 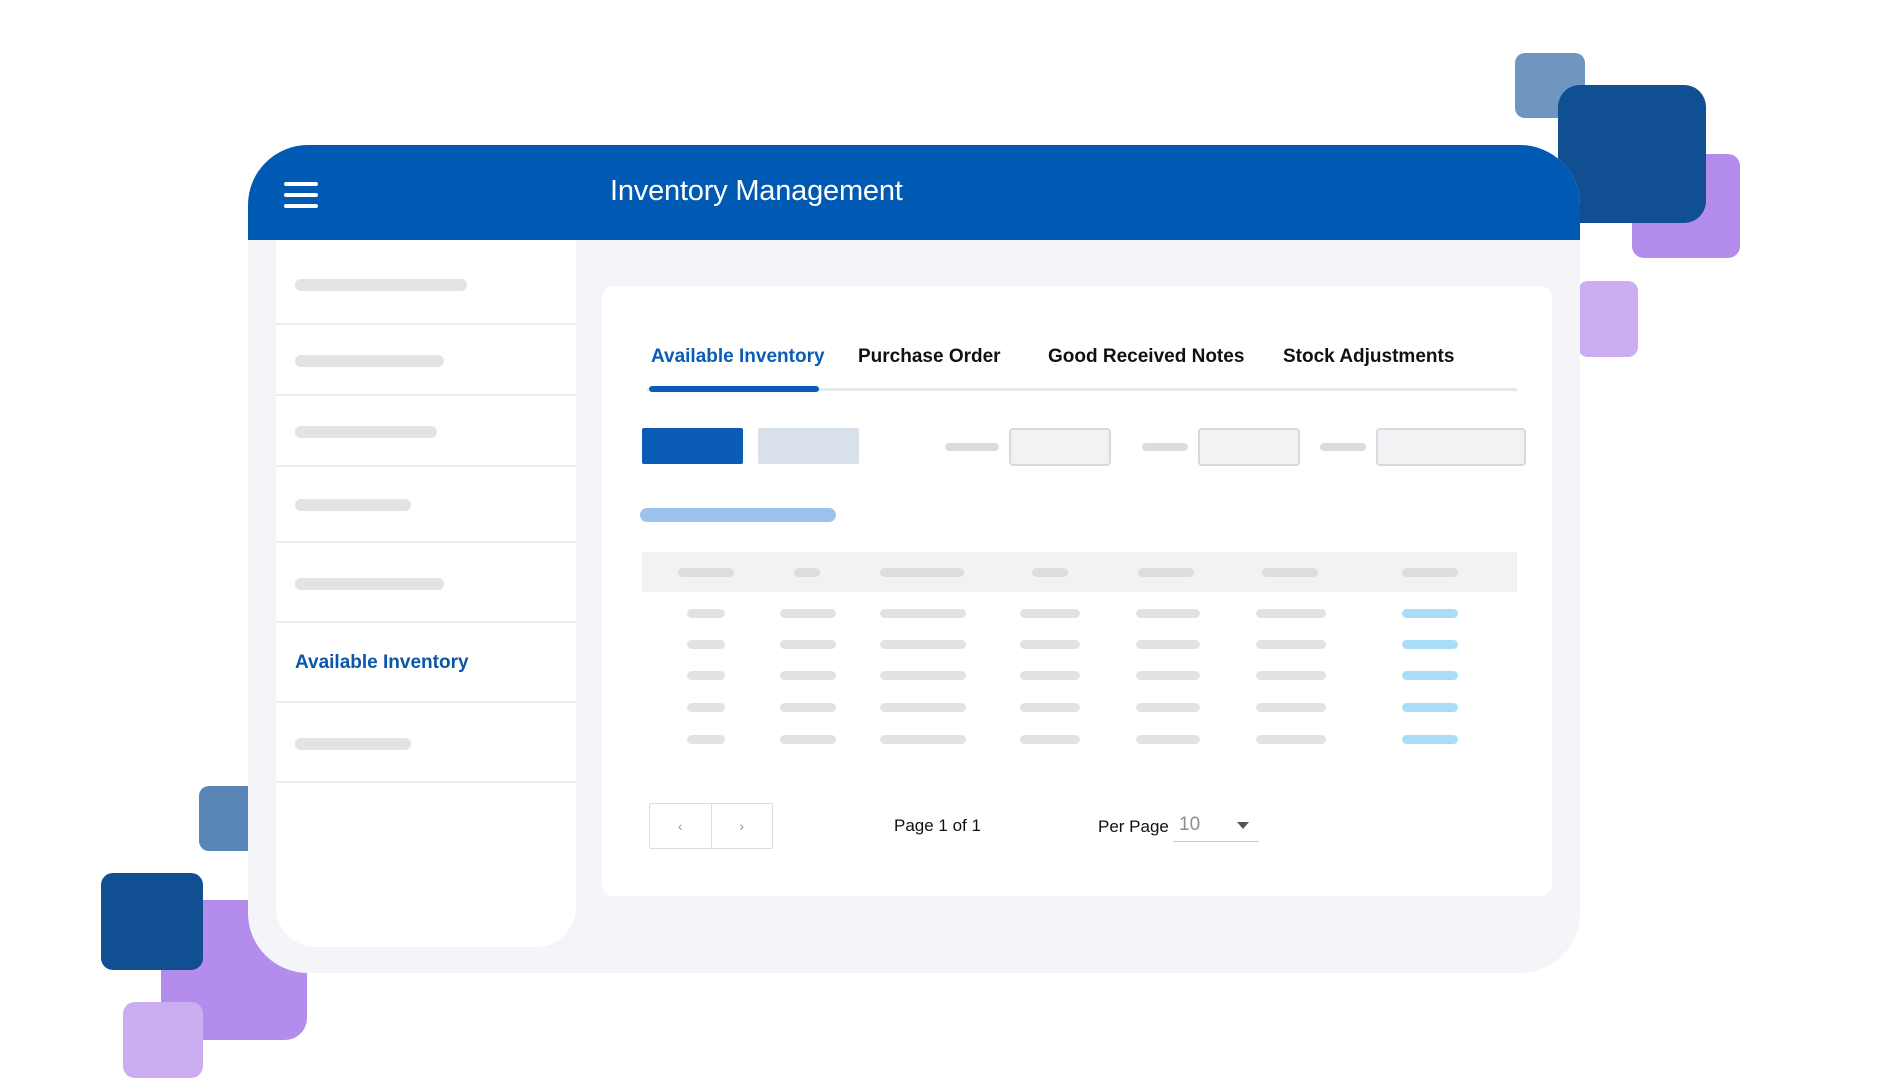 What do you see at coordinates (808, 446) in the screenshot?
I see `secondary-action-button` at bounding box center [808, 446].